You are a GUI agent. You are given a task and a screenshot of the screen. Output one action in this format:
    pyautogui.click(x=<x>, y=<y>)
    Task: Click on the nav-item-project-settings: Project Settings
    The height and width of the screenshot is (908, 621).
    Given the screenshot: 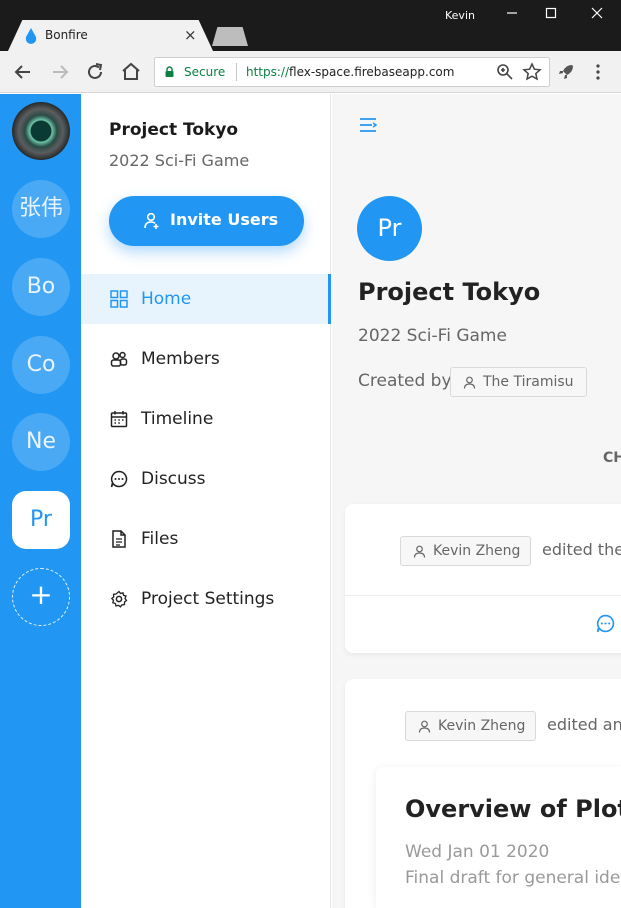 What is the action you would take?
    pyautogui.click(x=206, y=599)
    